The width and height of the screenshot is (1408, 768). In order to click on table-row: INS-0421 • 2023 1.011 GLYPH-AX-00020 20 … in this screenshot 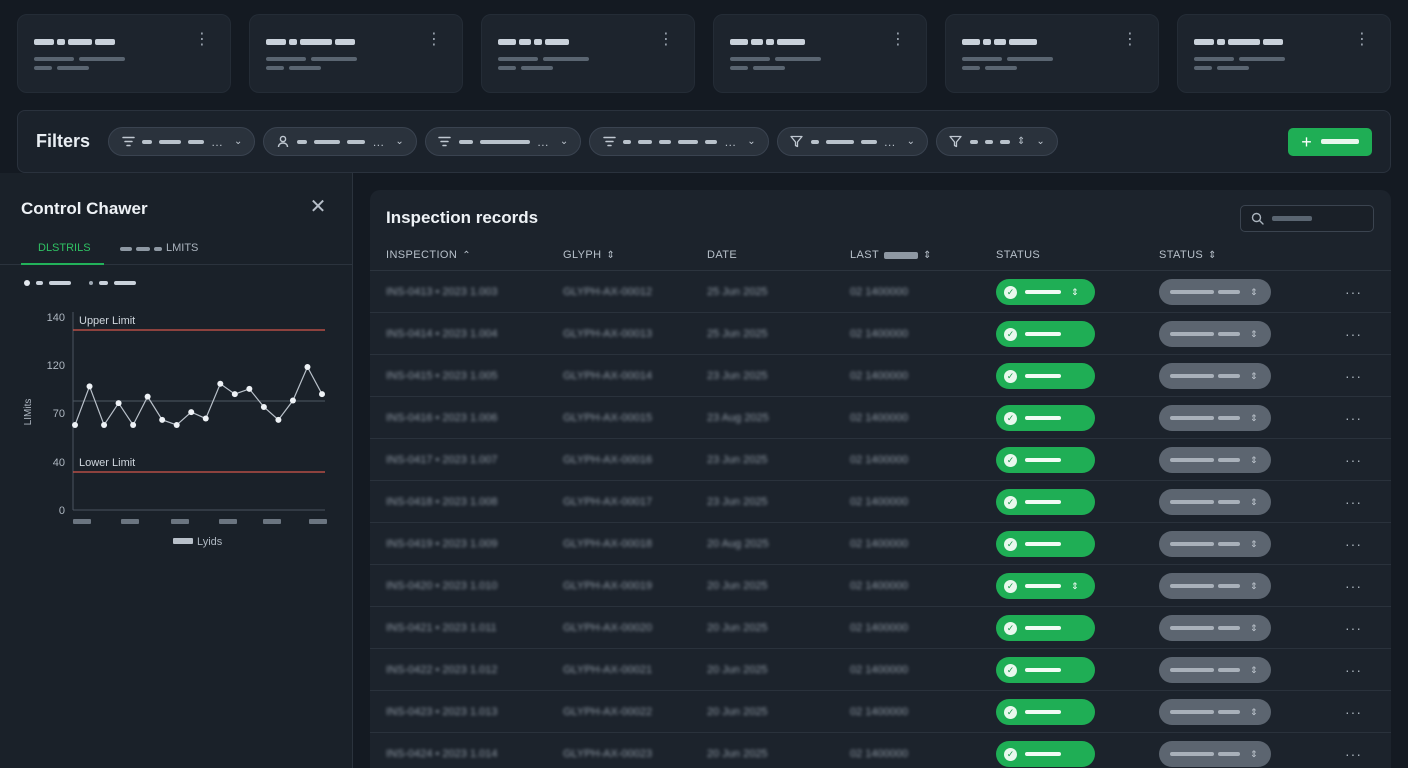, I will do `click(880, 628)`.